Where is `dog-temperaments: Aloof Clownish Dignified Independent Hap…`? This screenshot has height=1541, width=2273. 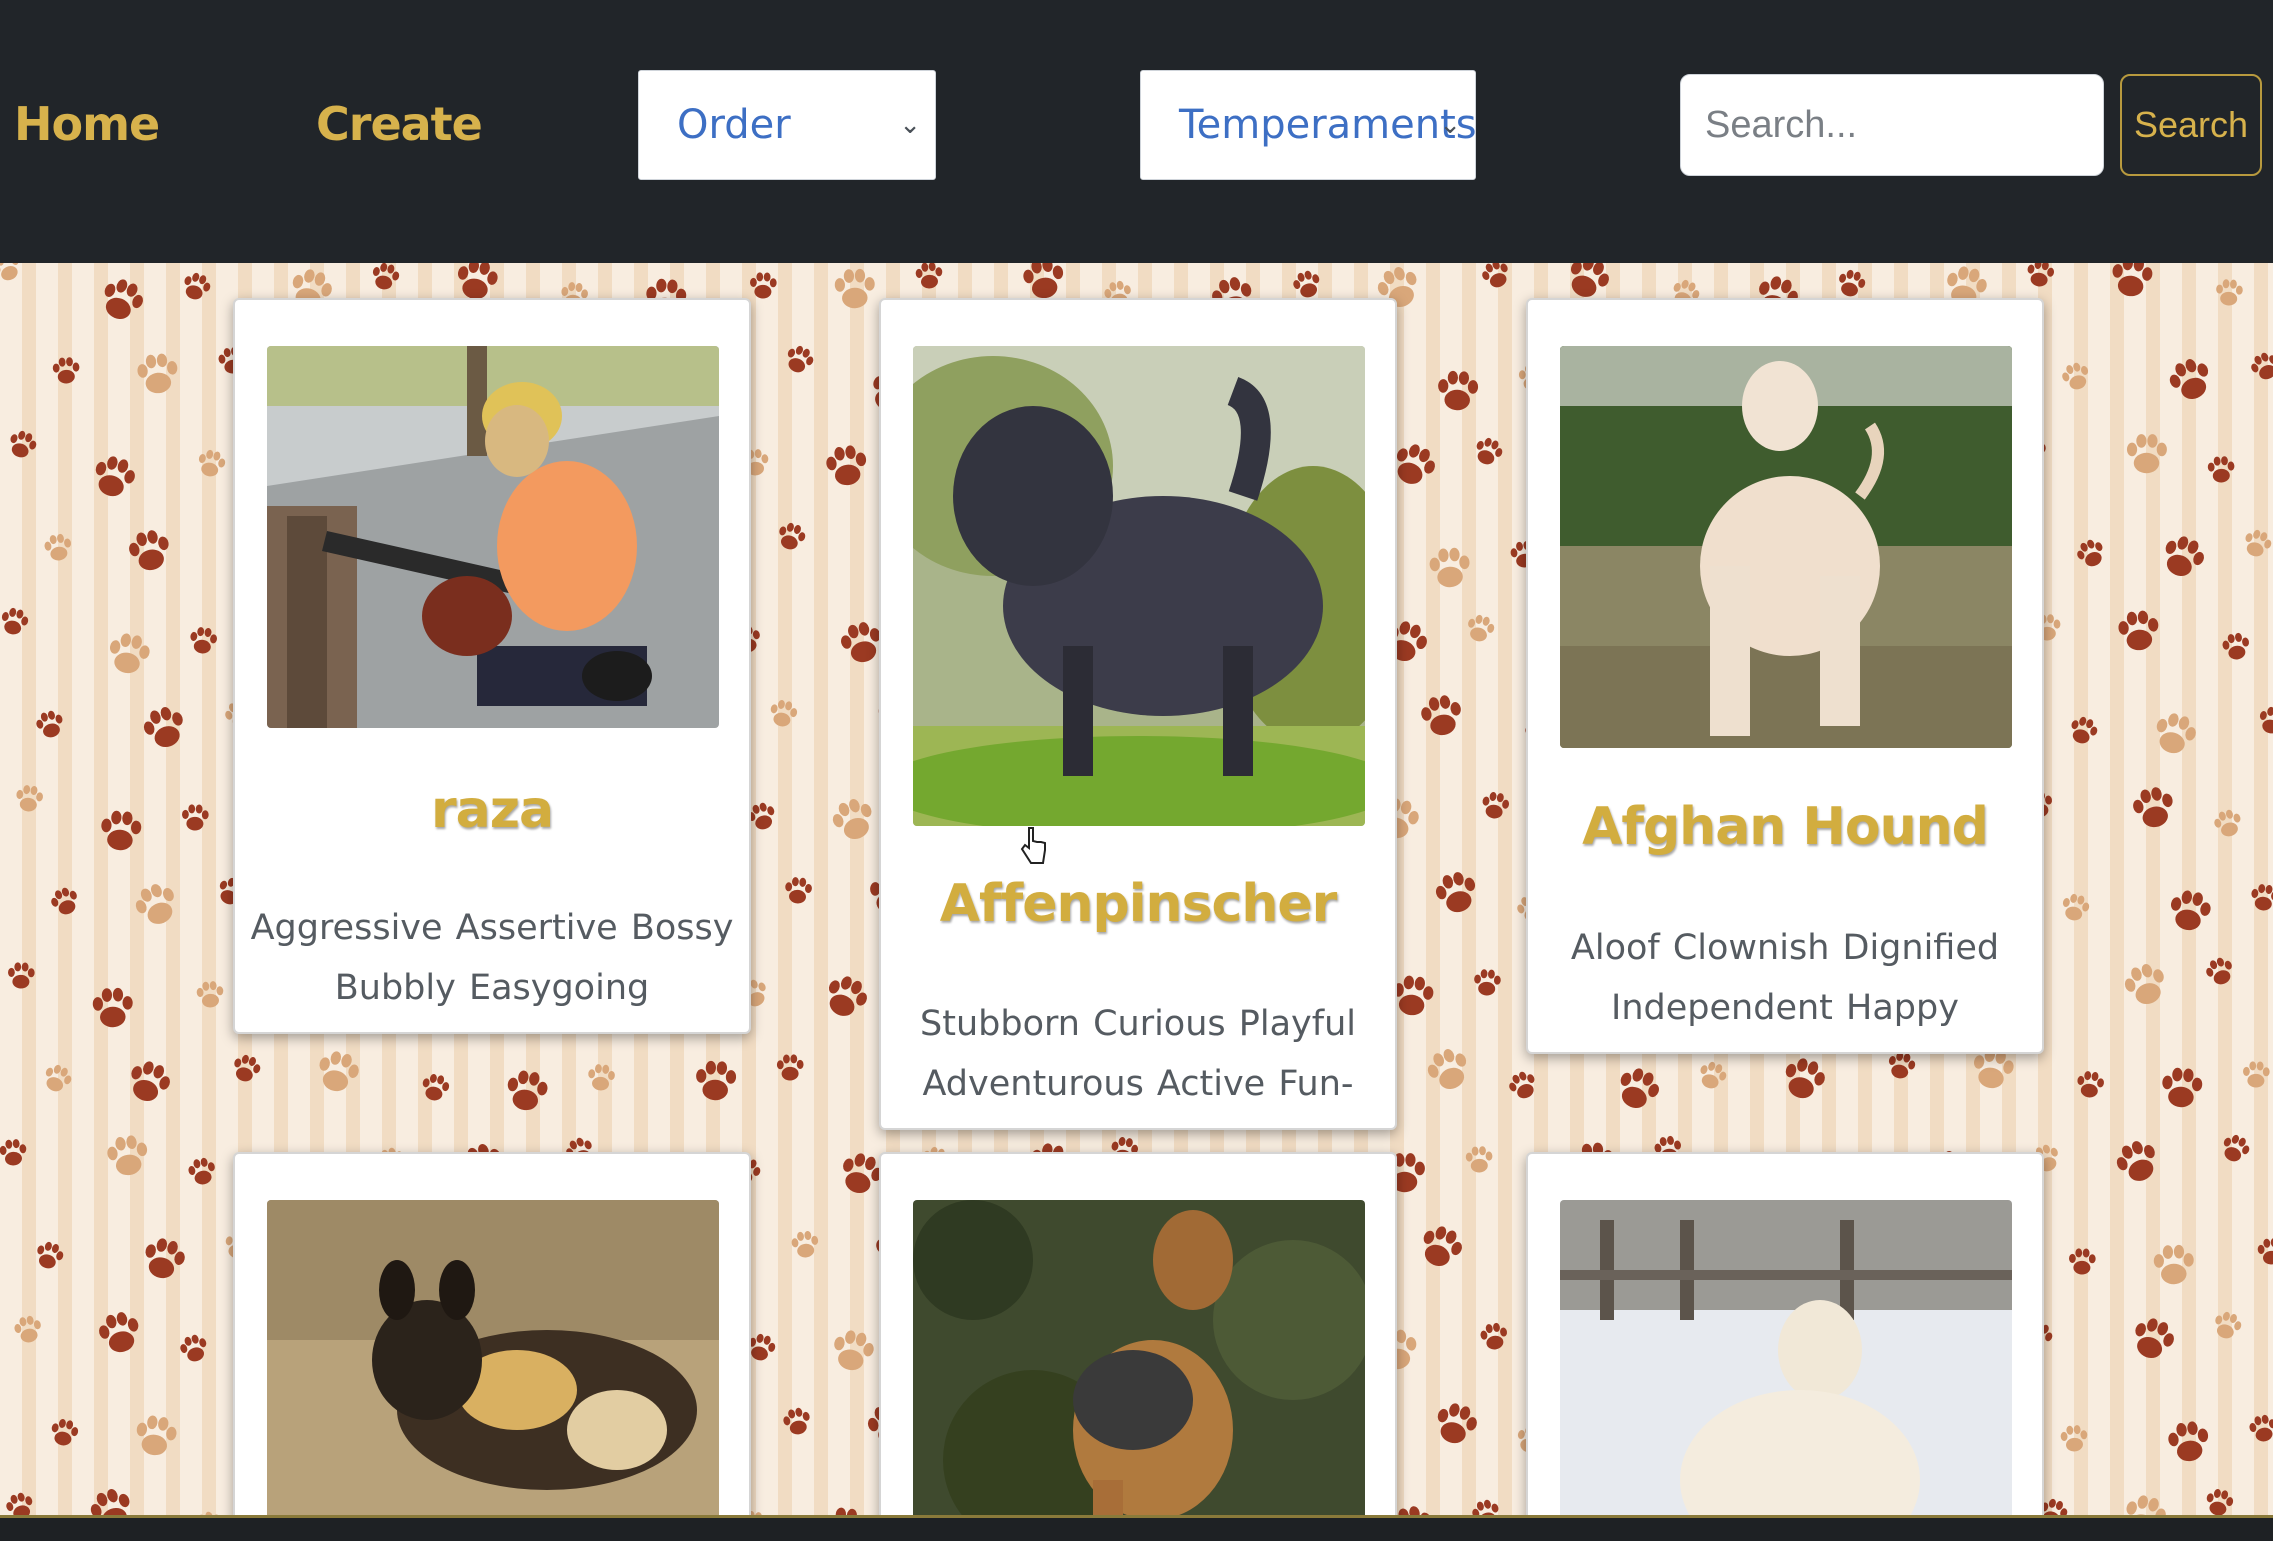
dog-temperaments: Aloof Clownish Dignified Independent Hap… is located at coordinates (1785, 978).